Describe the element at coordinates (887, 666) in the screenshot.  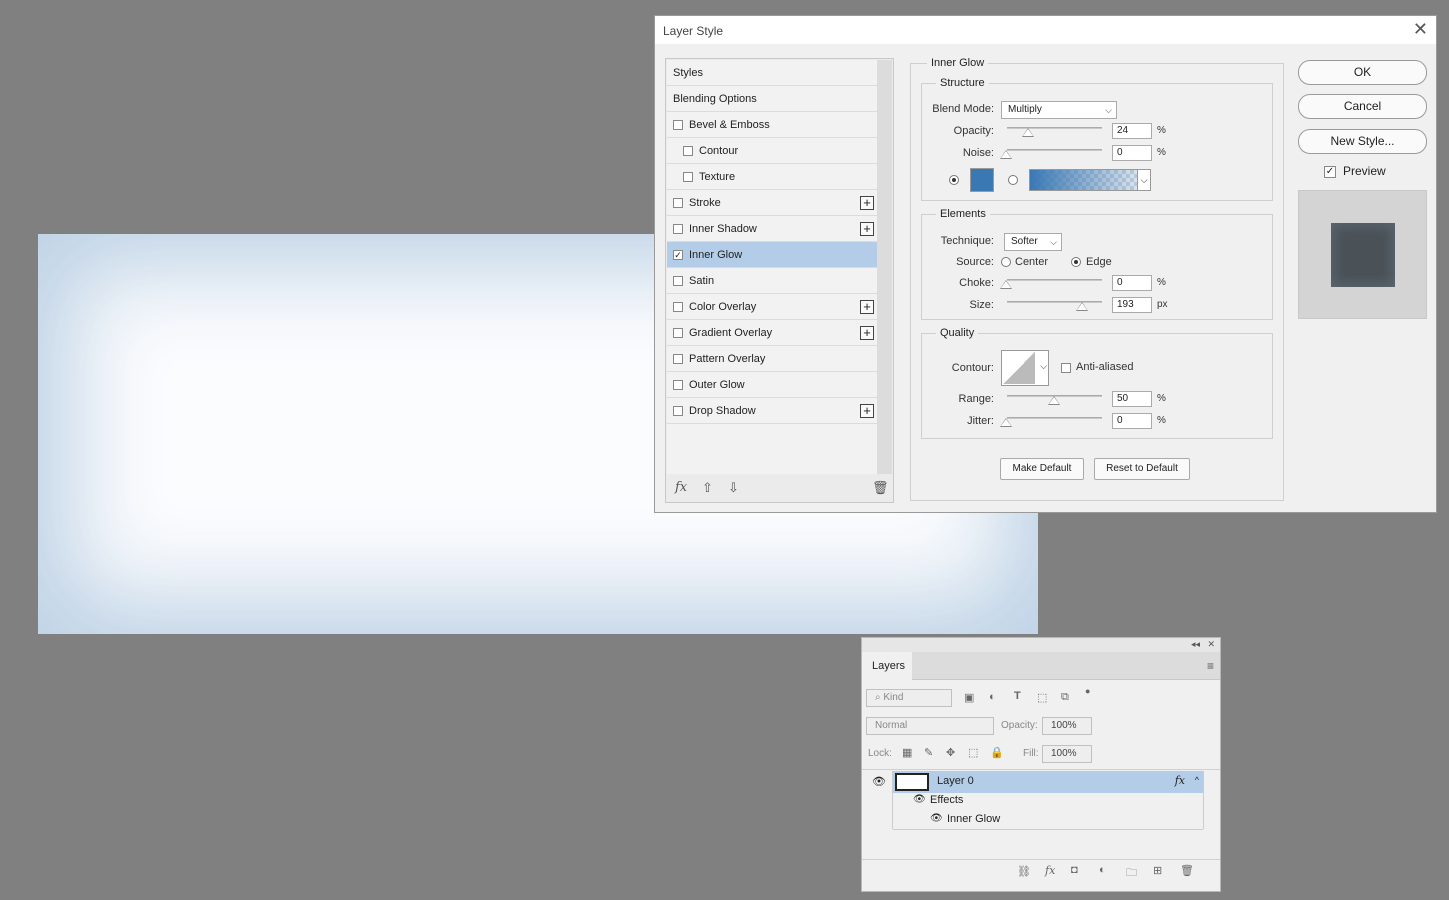
I see `tab-layers: Layers` at that location.